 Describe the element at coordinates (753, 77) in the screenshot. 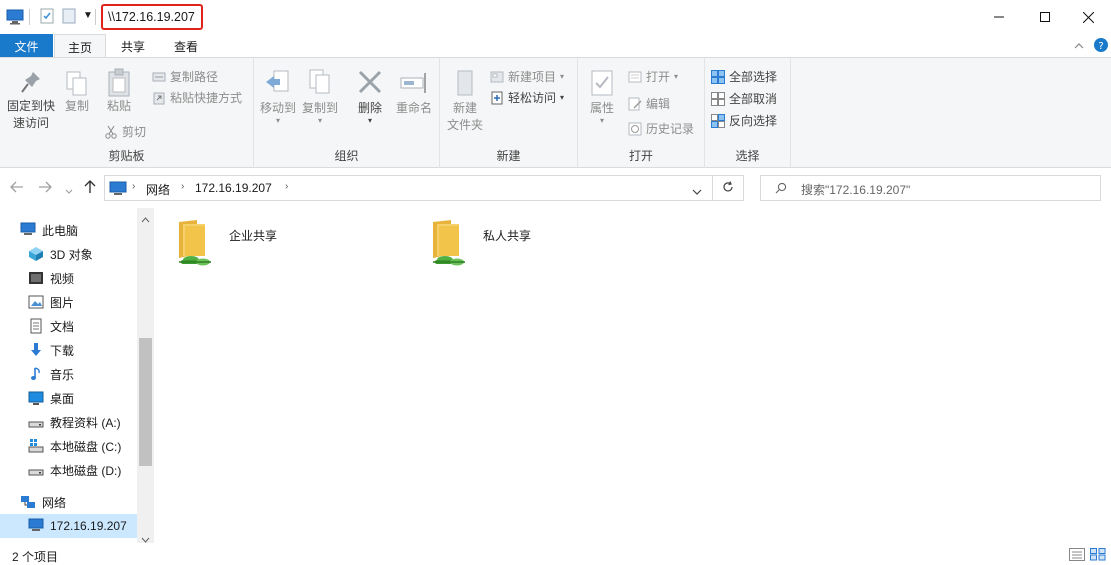

I see `select-all-label: 全部选择` at that location.